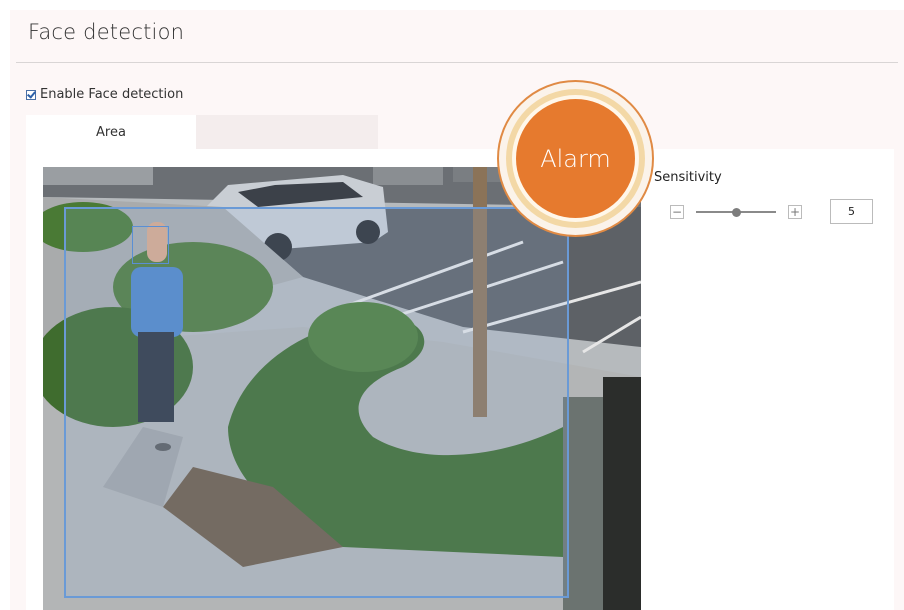  What do you see at coordinates (736, 212) in the screenshot?
I see `sensitivity-slider-thumb` at bounding box center [736, 212].